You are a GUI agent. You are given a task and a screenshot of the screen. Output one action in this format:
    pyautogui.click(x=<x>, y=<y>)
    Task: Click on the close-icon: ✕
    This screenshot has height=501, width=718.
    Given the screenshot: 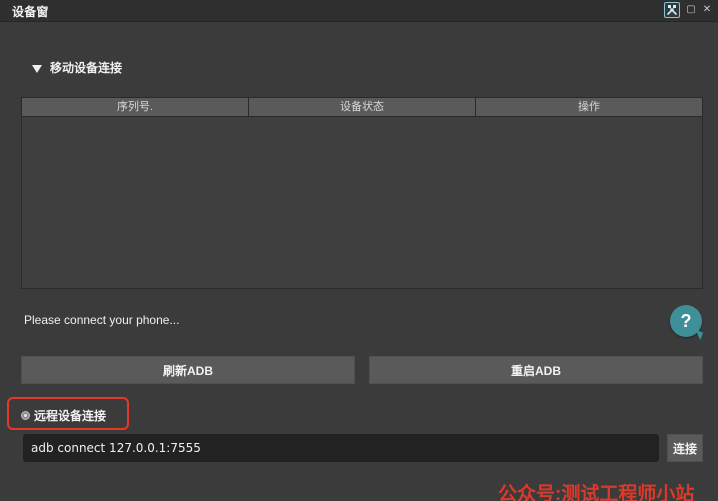 What is the action you would take?
    pyautogui.click(x=707, y=10)
    